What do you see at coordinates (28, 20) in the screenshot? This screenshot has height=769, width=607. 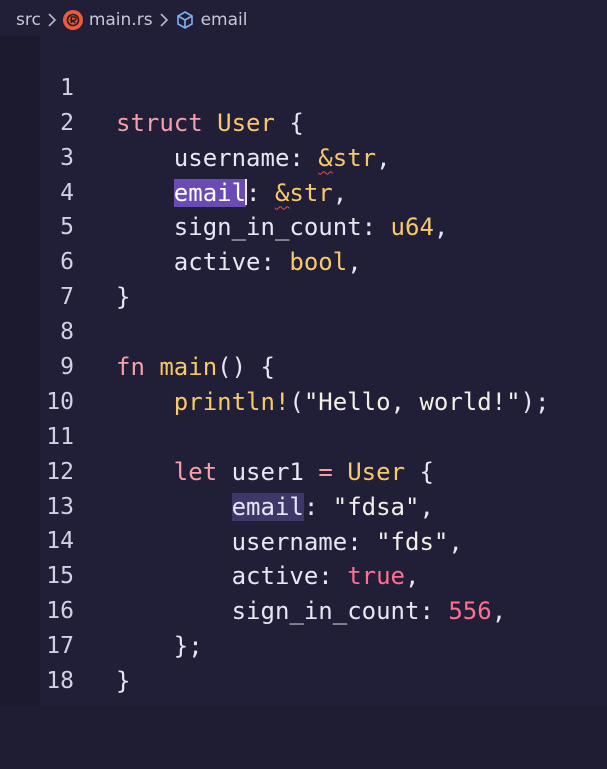 I see `breadcrumb-folder: src` at bounding box center [28, 20].